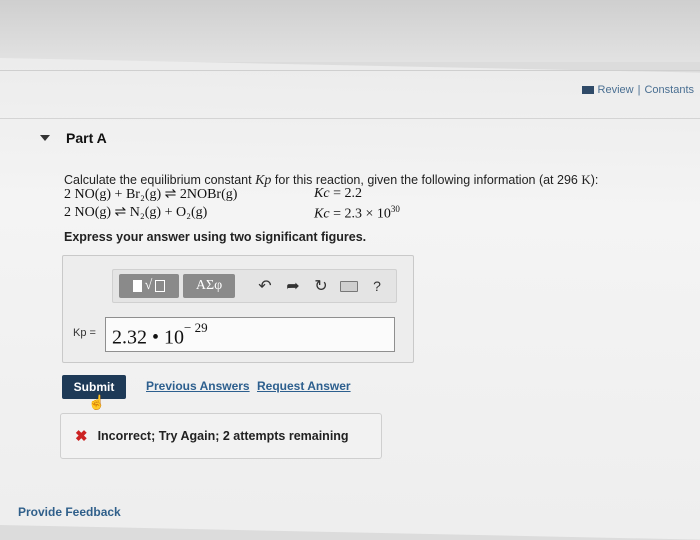  Describe the element at coordinates (304, 386) in the screenshot. I see `request-answer-link: Request Answer` at that location.